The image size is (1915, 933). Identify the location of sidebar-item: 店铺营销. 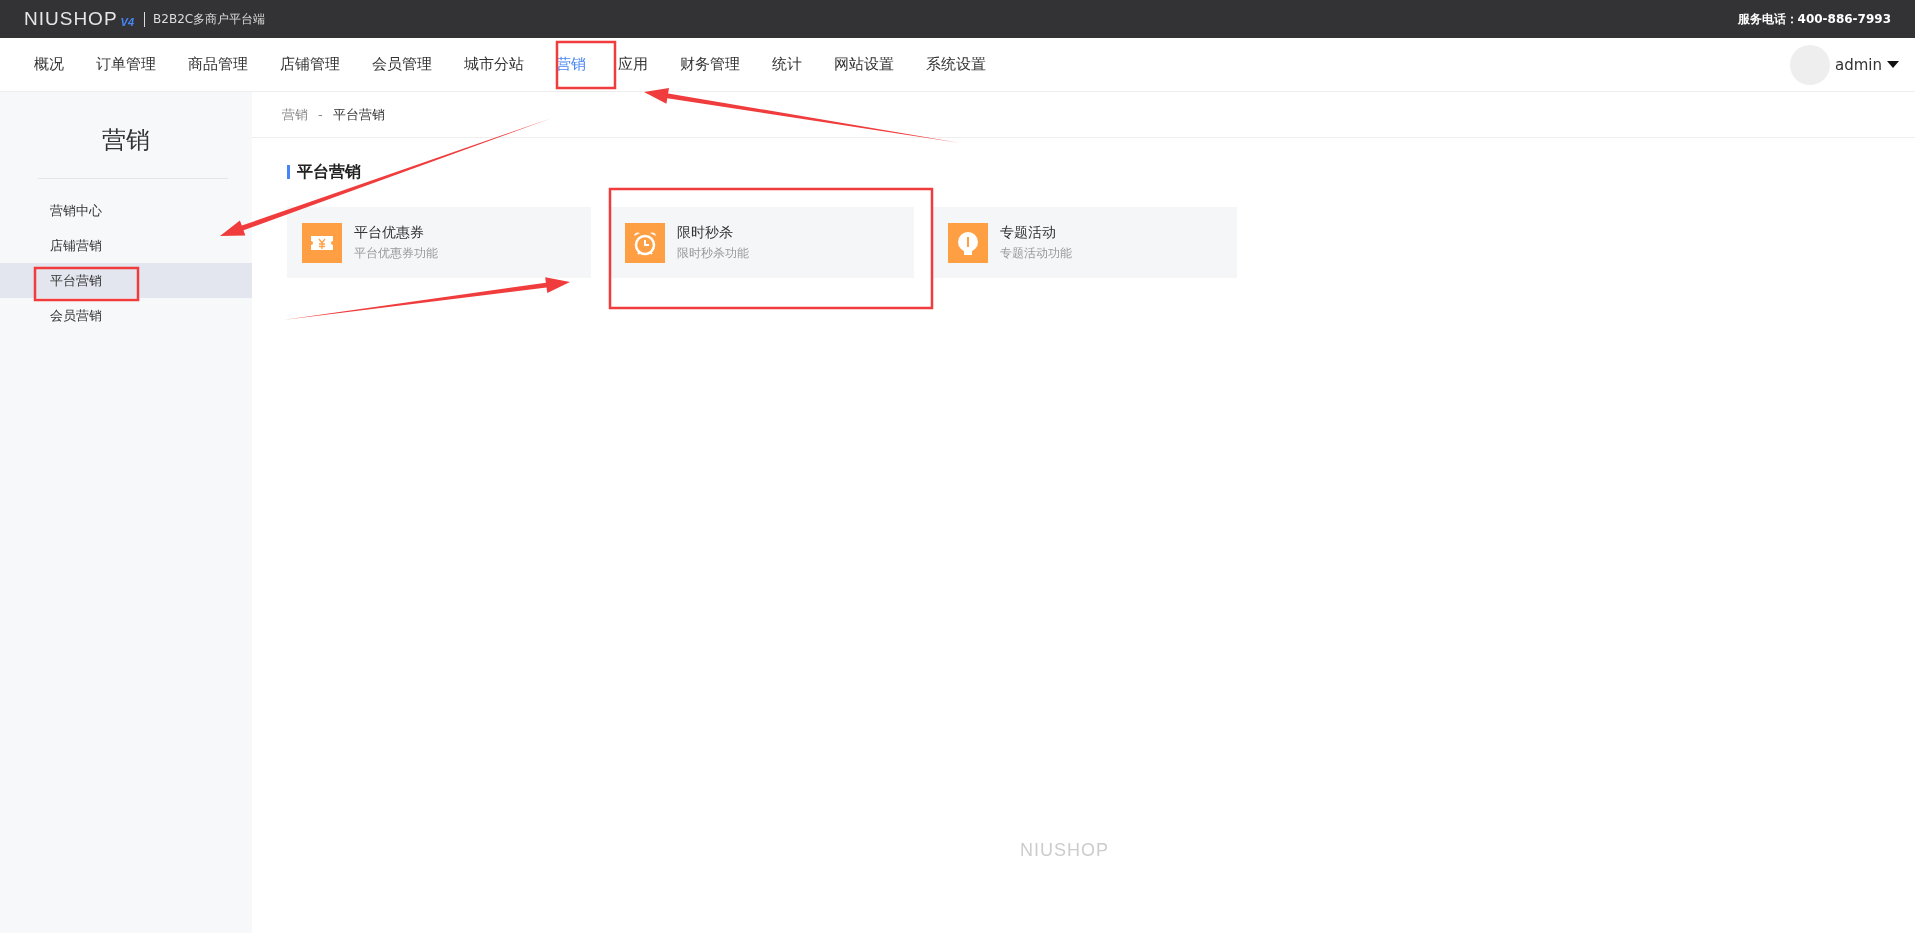
(126, 245).